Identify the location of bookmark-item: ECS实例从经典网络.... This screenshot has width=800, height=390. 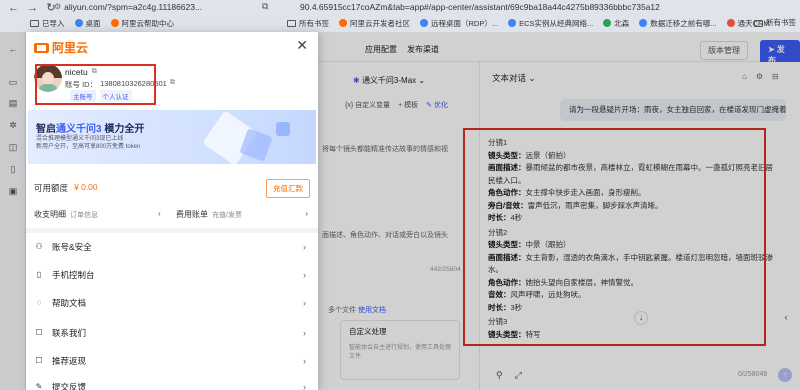
(550, 23).